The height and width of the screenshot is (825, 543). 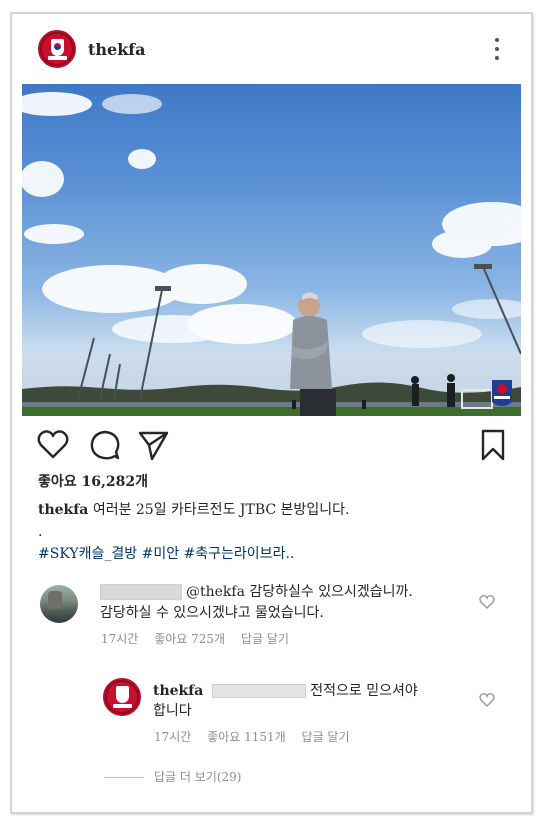 What do you see at coordinates (172, 711) in the screenshot?
I see `reply-text-line2: 합니다` at bounding box center [172, 711].